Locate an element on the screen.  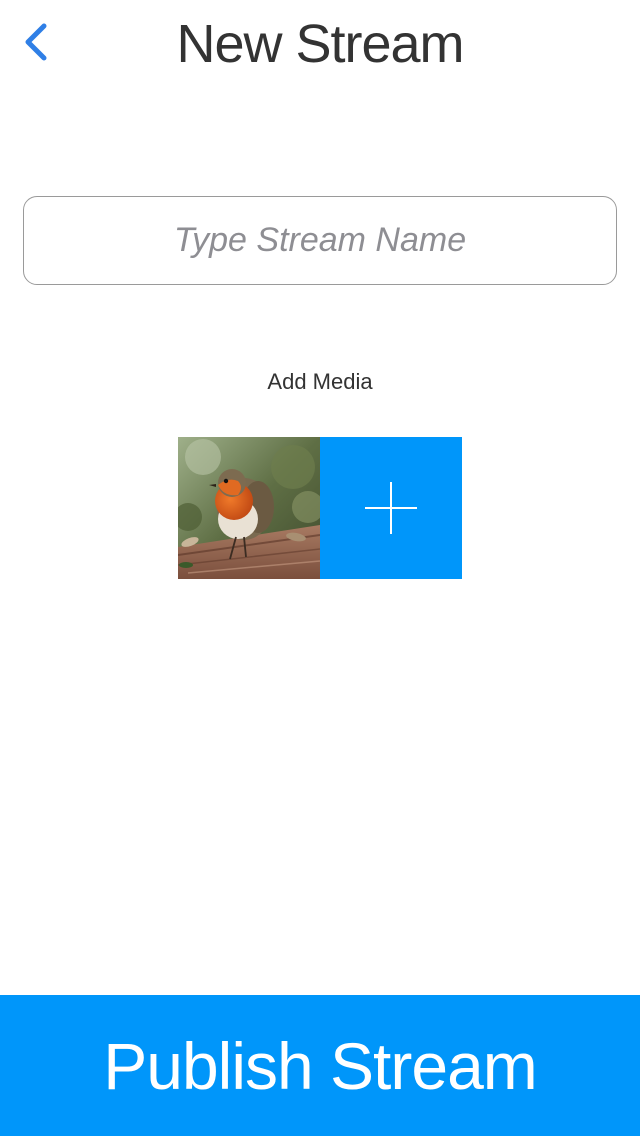
add-media-label: Add Media is located at coordinates (320, 381).